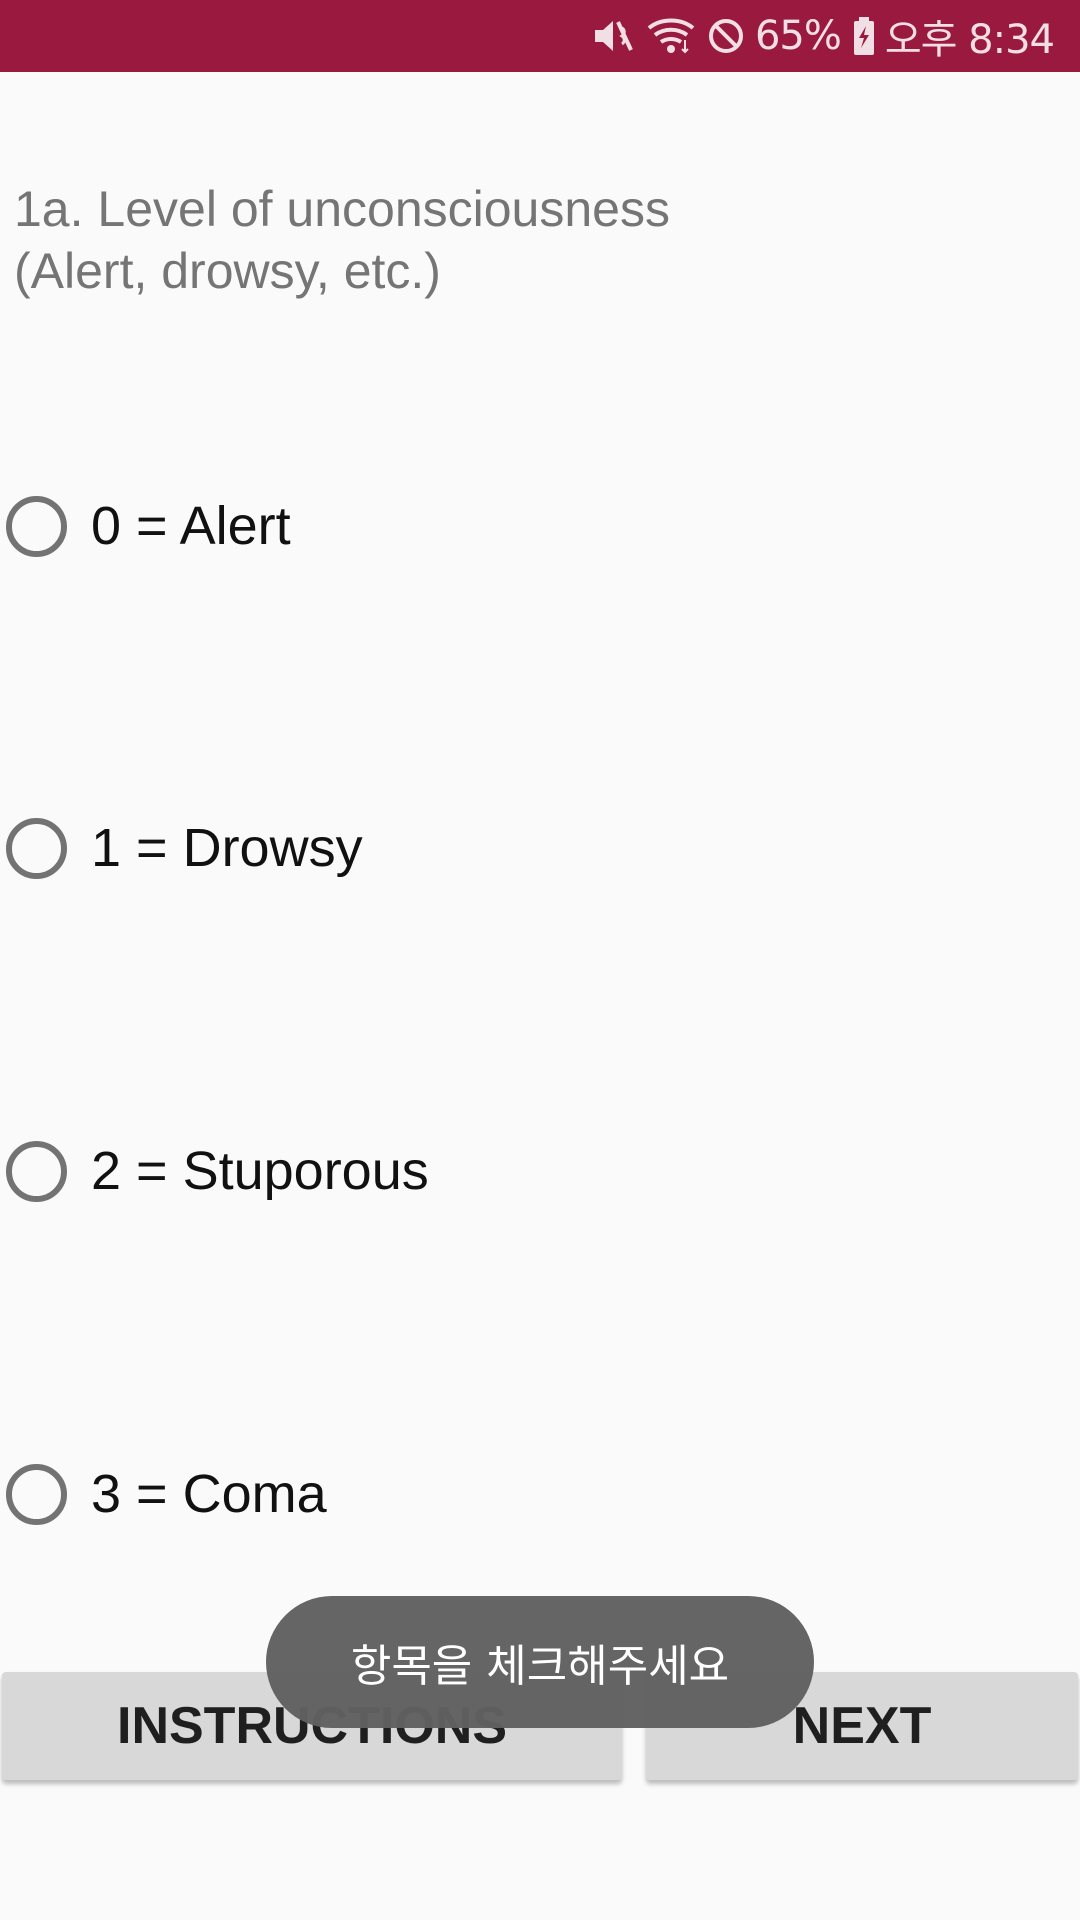 This screenshot has height=1920, width=1080. Describe the element at coordinates (864, 36) in the screenshot. I see `battery-charging-icon` at that location.